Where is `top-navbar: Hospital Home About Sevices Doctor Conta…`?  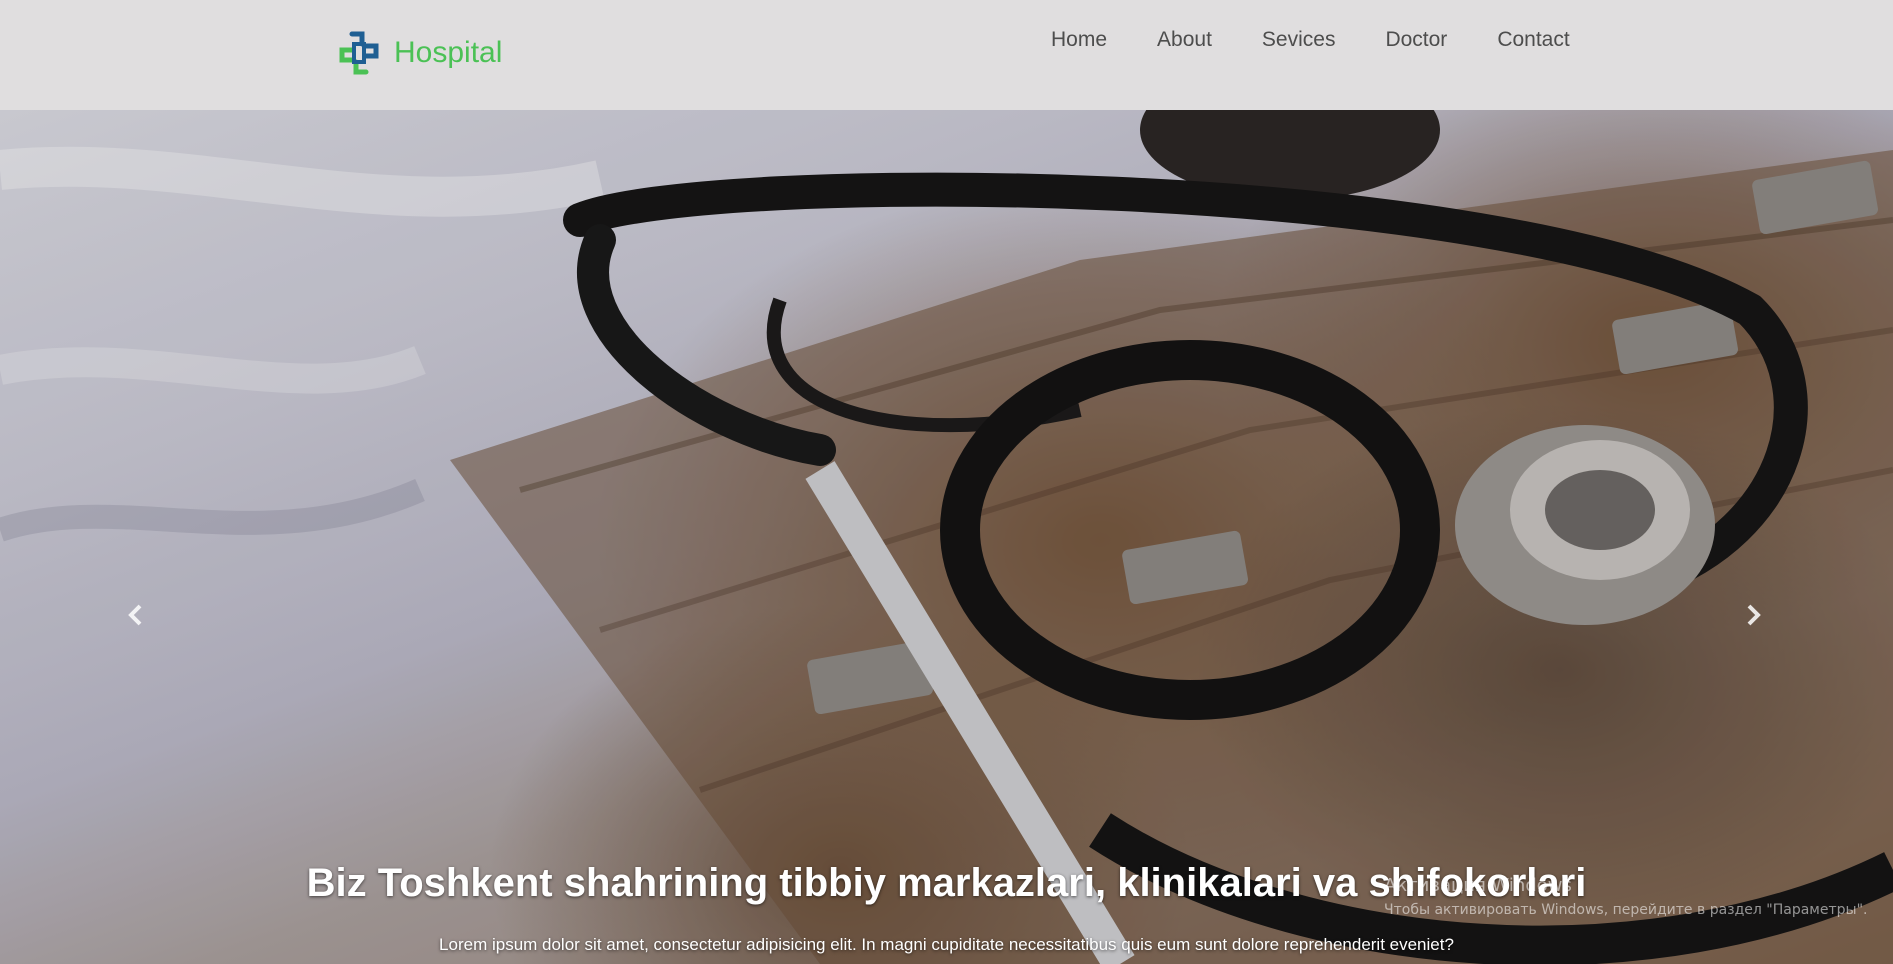
top-navbar: Hospital Home About Sevices Doctor Conta… is located at coordinates (946, 55).